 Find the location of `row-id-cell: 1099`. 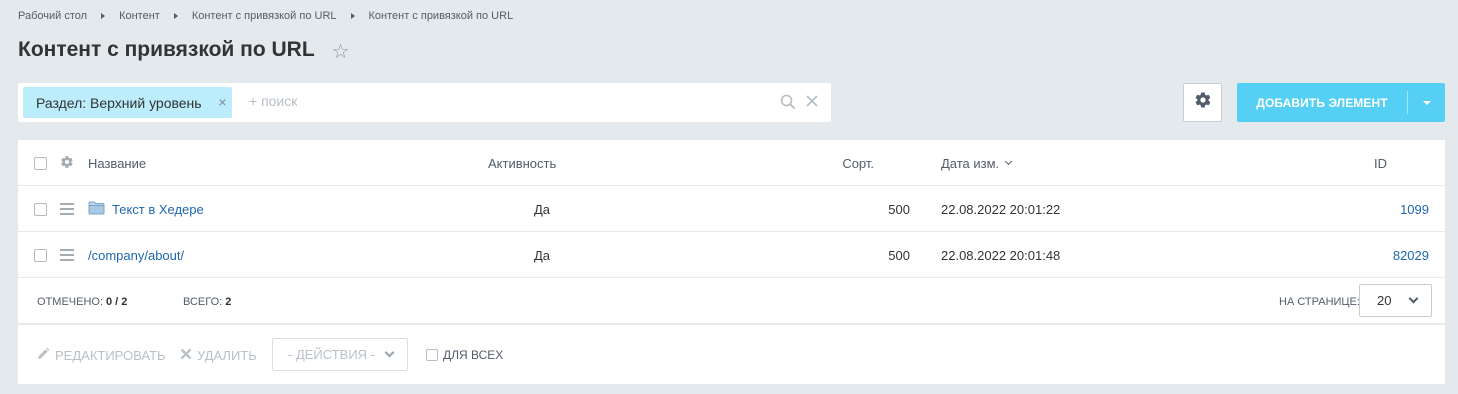

row-id-cell: 1099 is located at coordinates (1368, 209).